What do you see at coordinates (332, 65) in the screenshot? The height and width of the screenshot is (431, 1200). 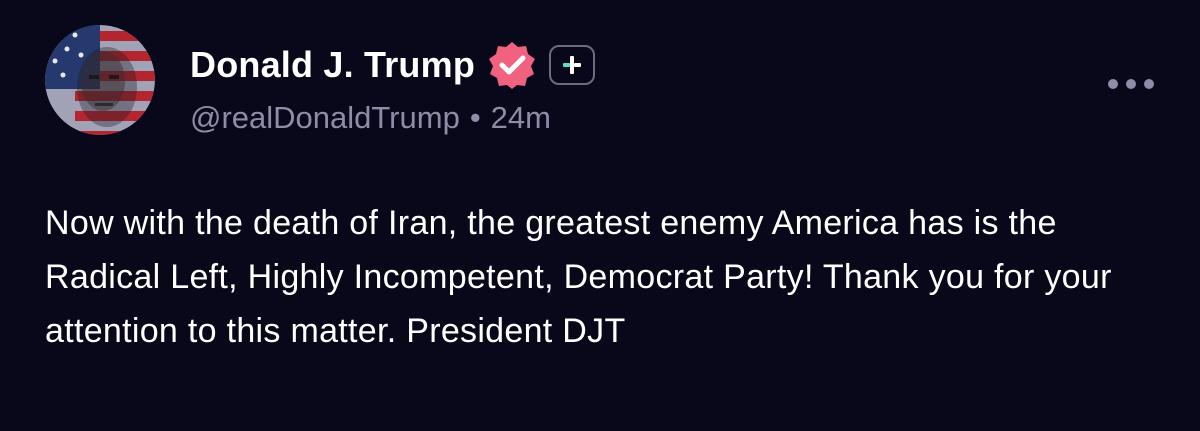 I see `author-display-name: Donald J. Trump` at bounding box center [332, 65].